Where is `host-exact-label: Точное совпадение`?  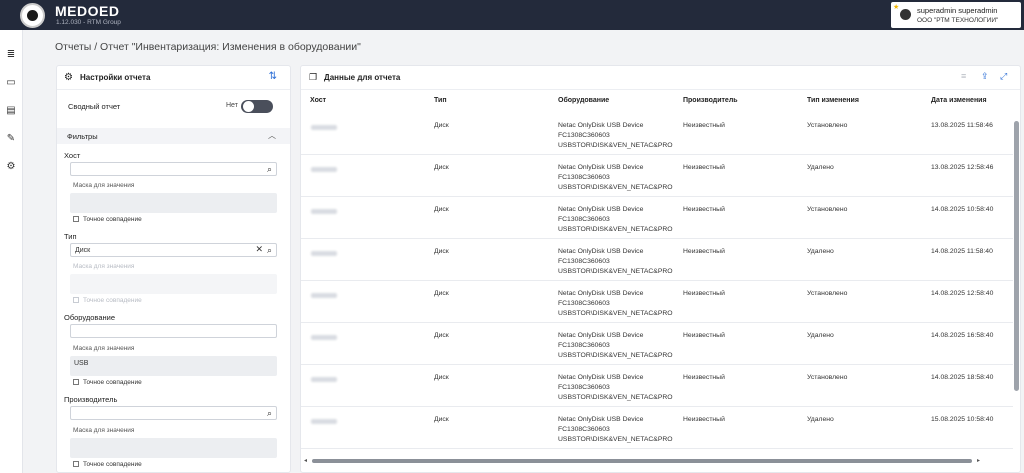
host-exact-label: Точное совпадение is located at coordinates (112, 219).